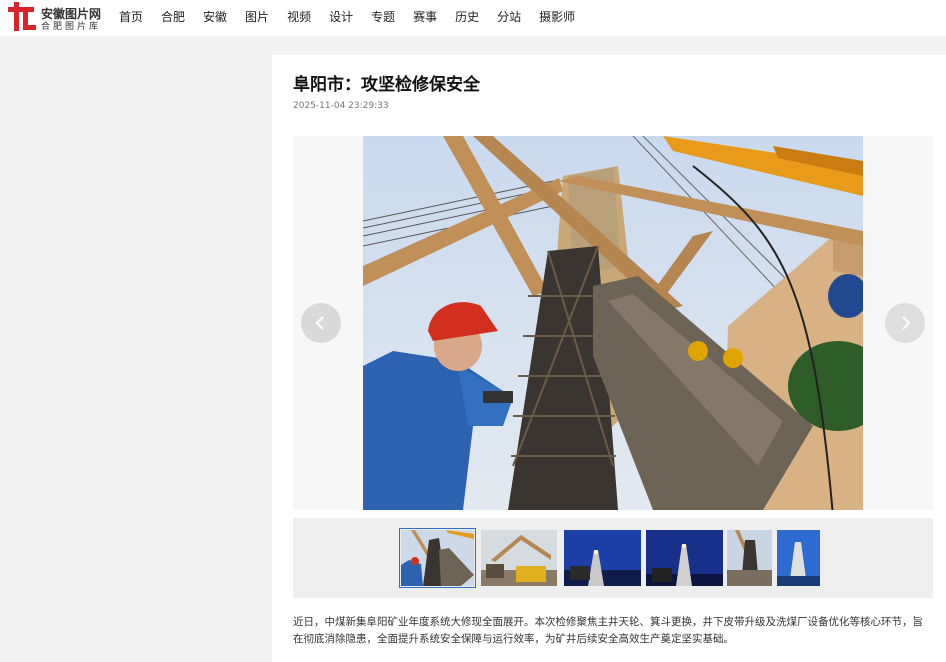  I want to click on nav-item-anhui: 安徽, so click(215, 16).